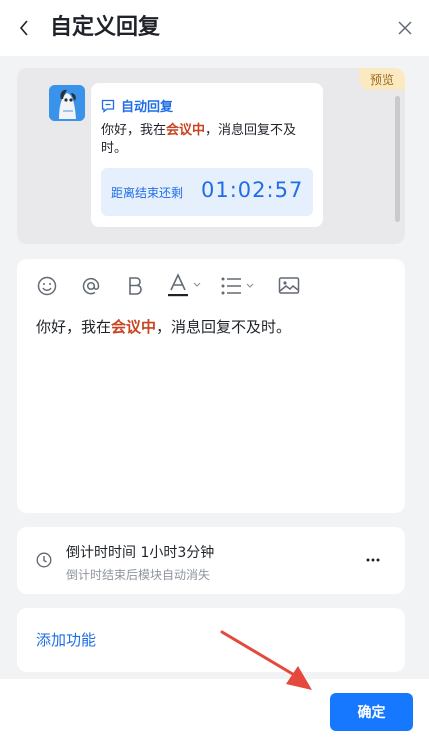  I want to click on countdown-label: 距离结束还剩, so click(147, 193).